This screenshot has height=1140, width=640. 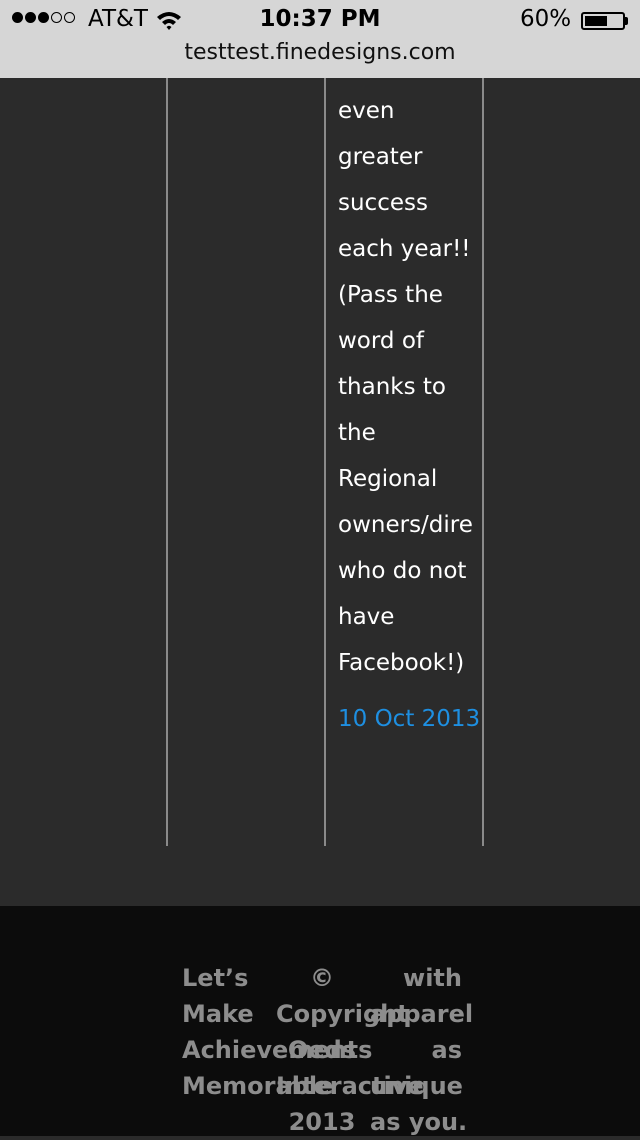 What do you see at coordinates (380, 157) in the screenshot?
I see `testimonial-line: greater` at bounding box center [380, 157].